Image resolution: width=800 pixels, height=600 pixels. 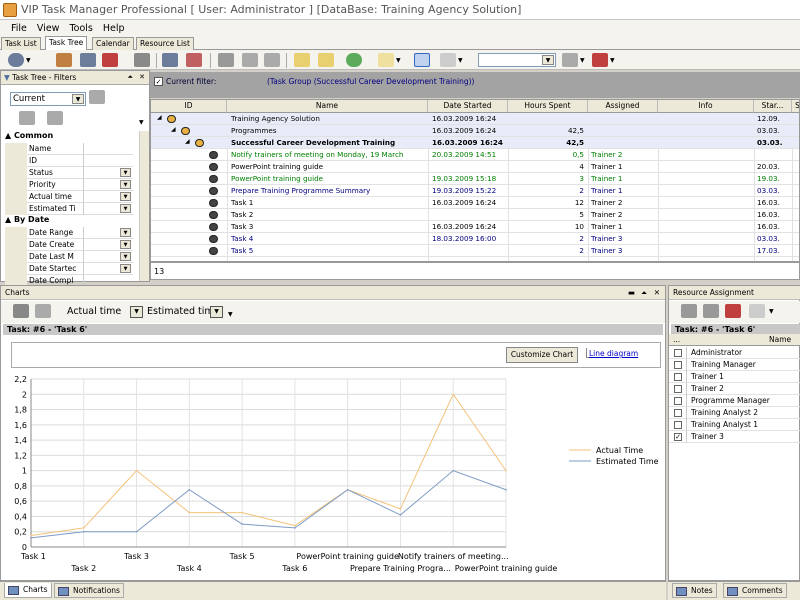 I want to click on list-item: Training Manager, so click(x=734, y=365).